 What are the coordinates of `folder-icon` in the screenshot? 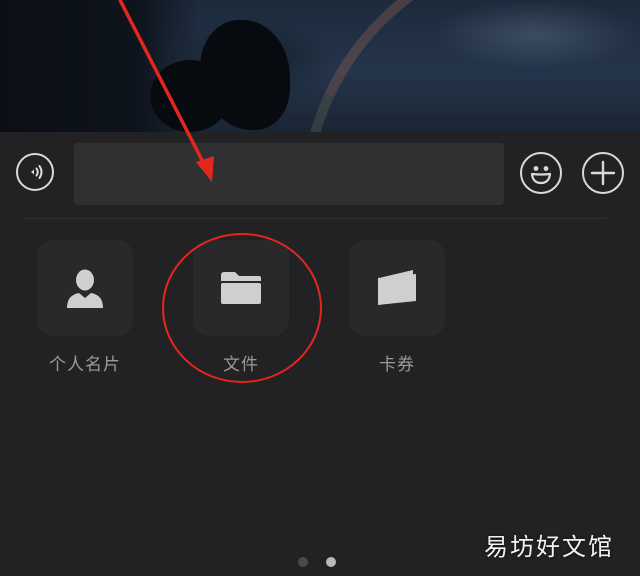 It's located at (241, 288).